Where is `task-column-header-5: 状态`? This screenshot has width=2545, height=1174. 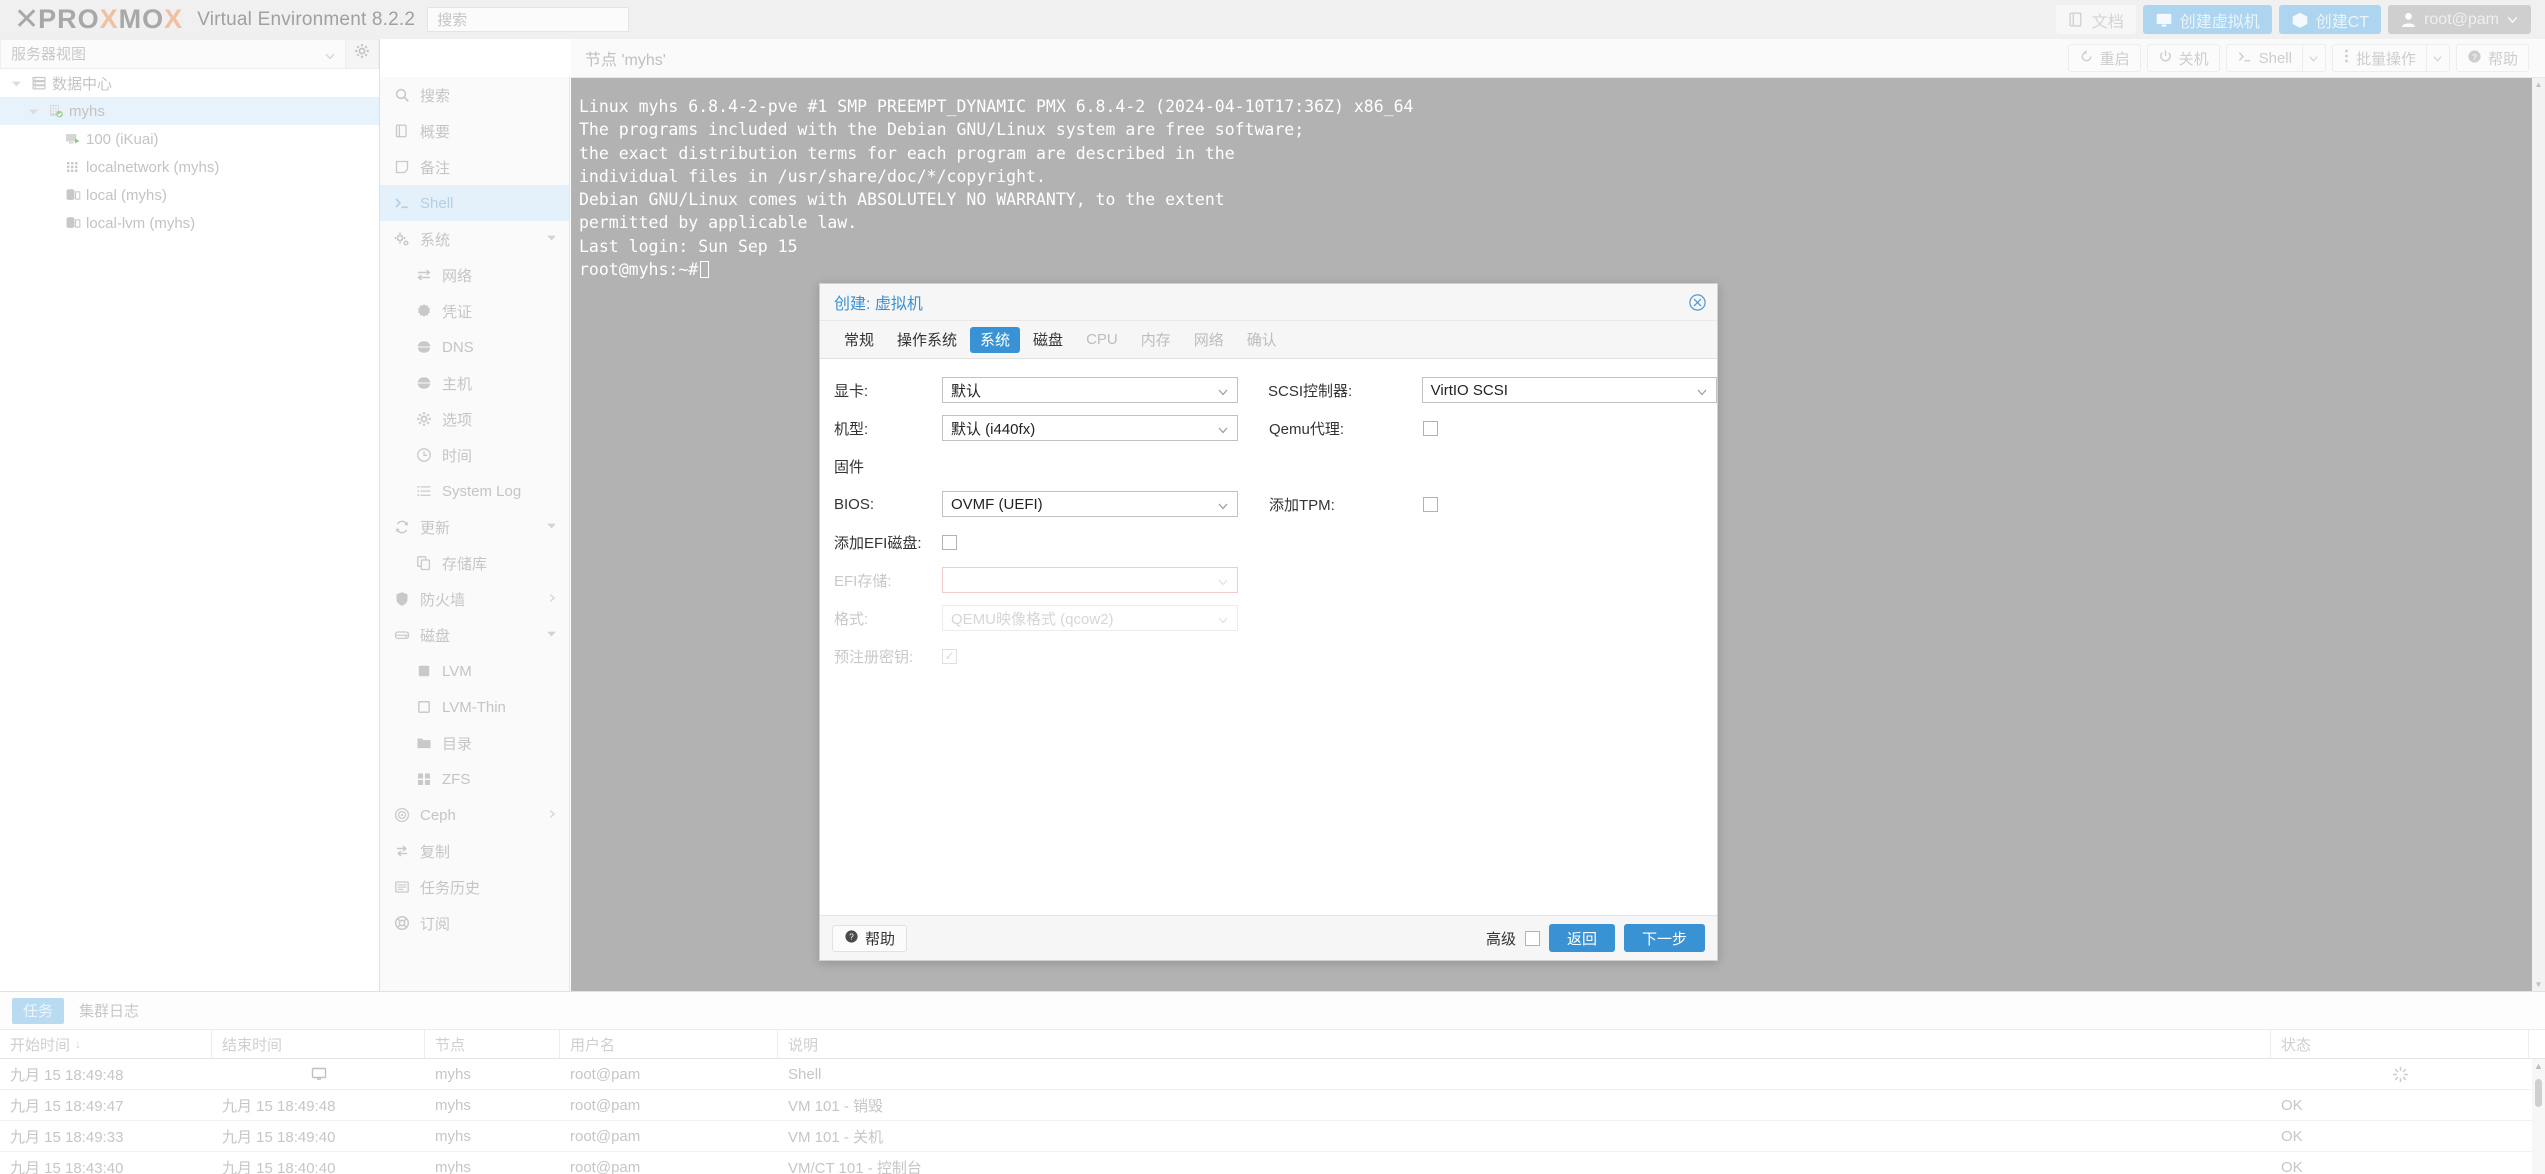
task-column-header-5: 状态 is located at coordinates (2400, 1044).